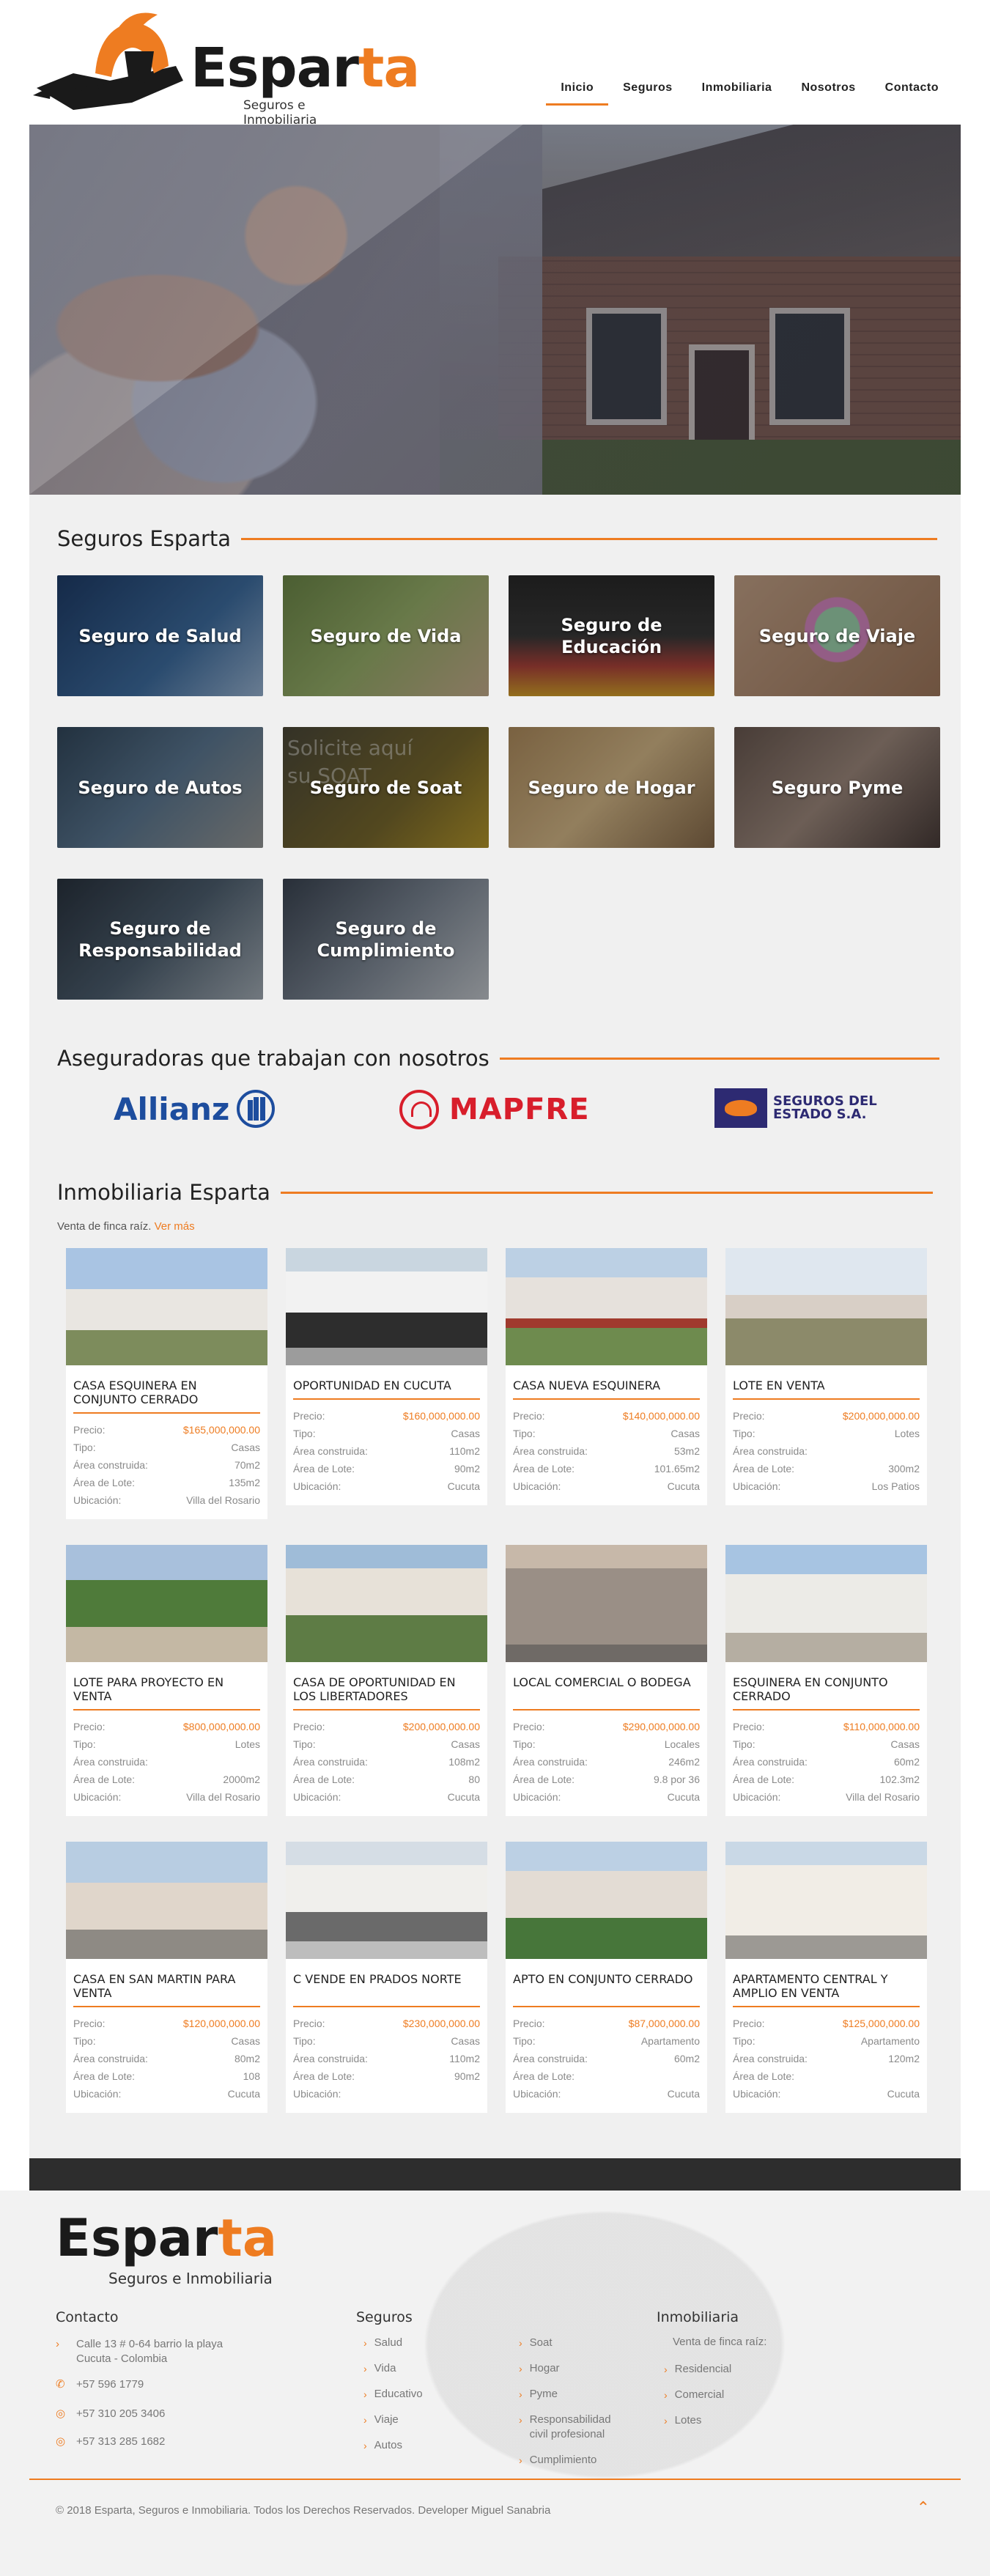 Image resolution: width=990 pixels, height=2576 pixels. I want to click on detail-row-area-construida: Área construida: 110m2, so click(386, 1451).